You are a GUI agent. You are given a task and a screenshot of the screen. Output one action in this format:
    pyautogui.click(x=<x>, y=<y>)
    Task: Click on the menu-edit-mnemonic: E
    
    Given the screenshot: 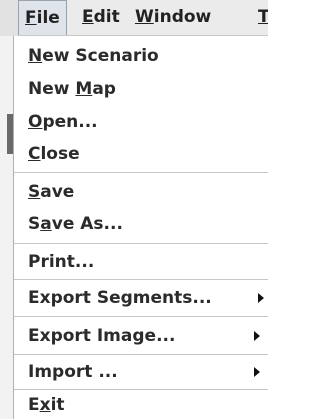 What is the action you would take?
    pyautogui.click(x=88, y=17)
    